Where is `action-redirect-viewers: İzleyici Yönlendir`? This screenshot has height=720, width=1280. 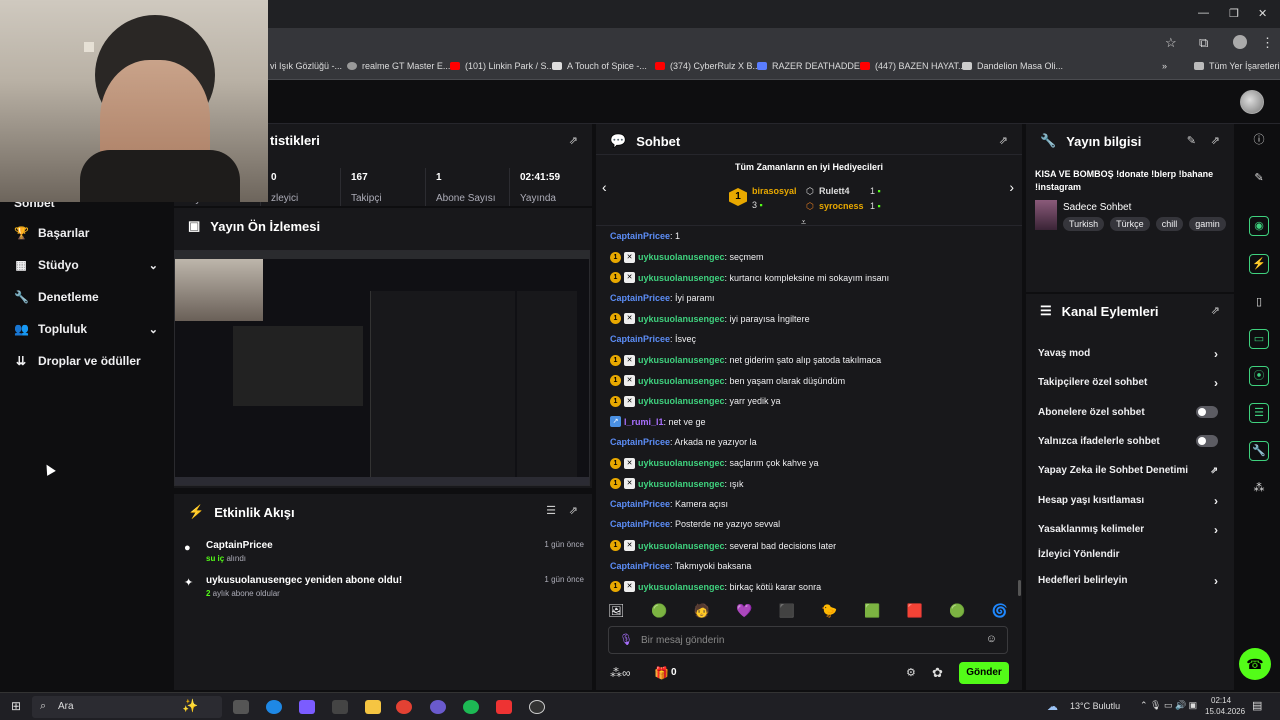 action-redirect-viewers: İzleyici Yönlendir is located at coordinates (1128, 554).